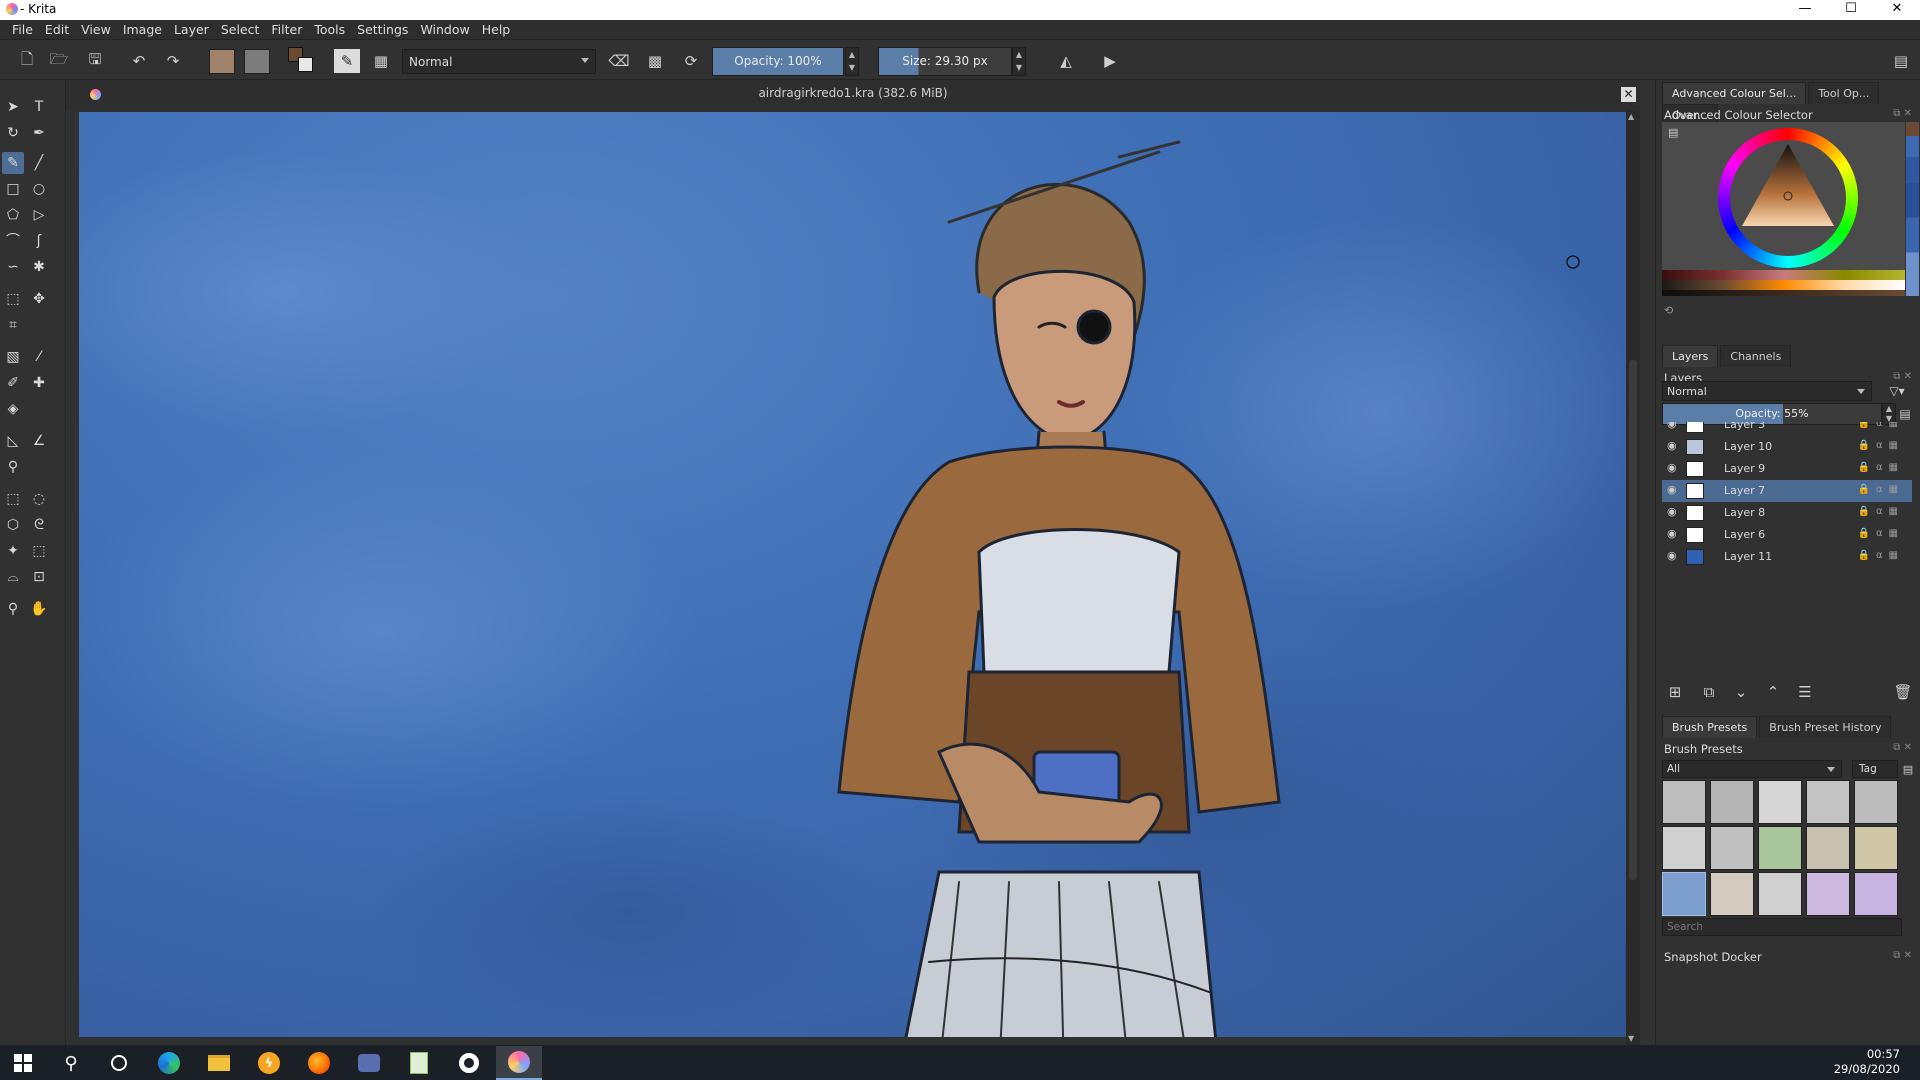  I want to click on start-button, so click(23, 1063).